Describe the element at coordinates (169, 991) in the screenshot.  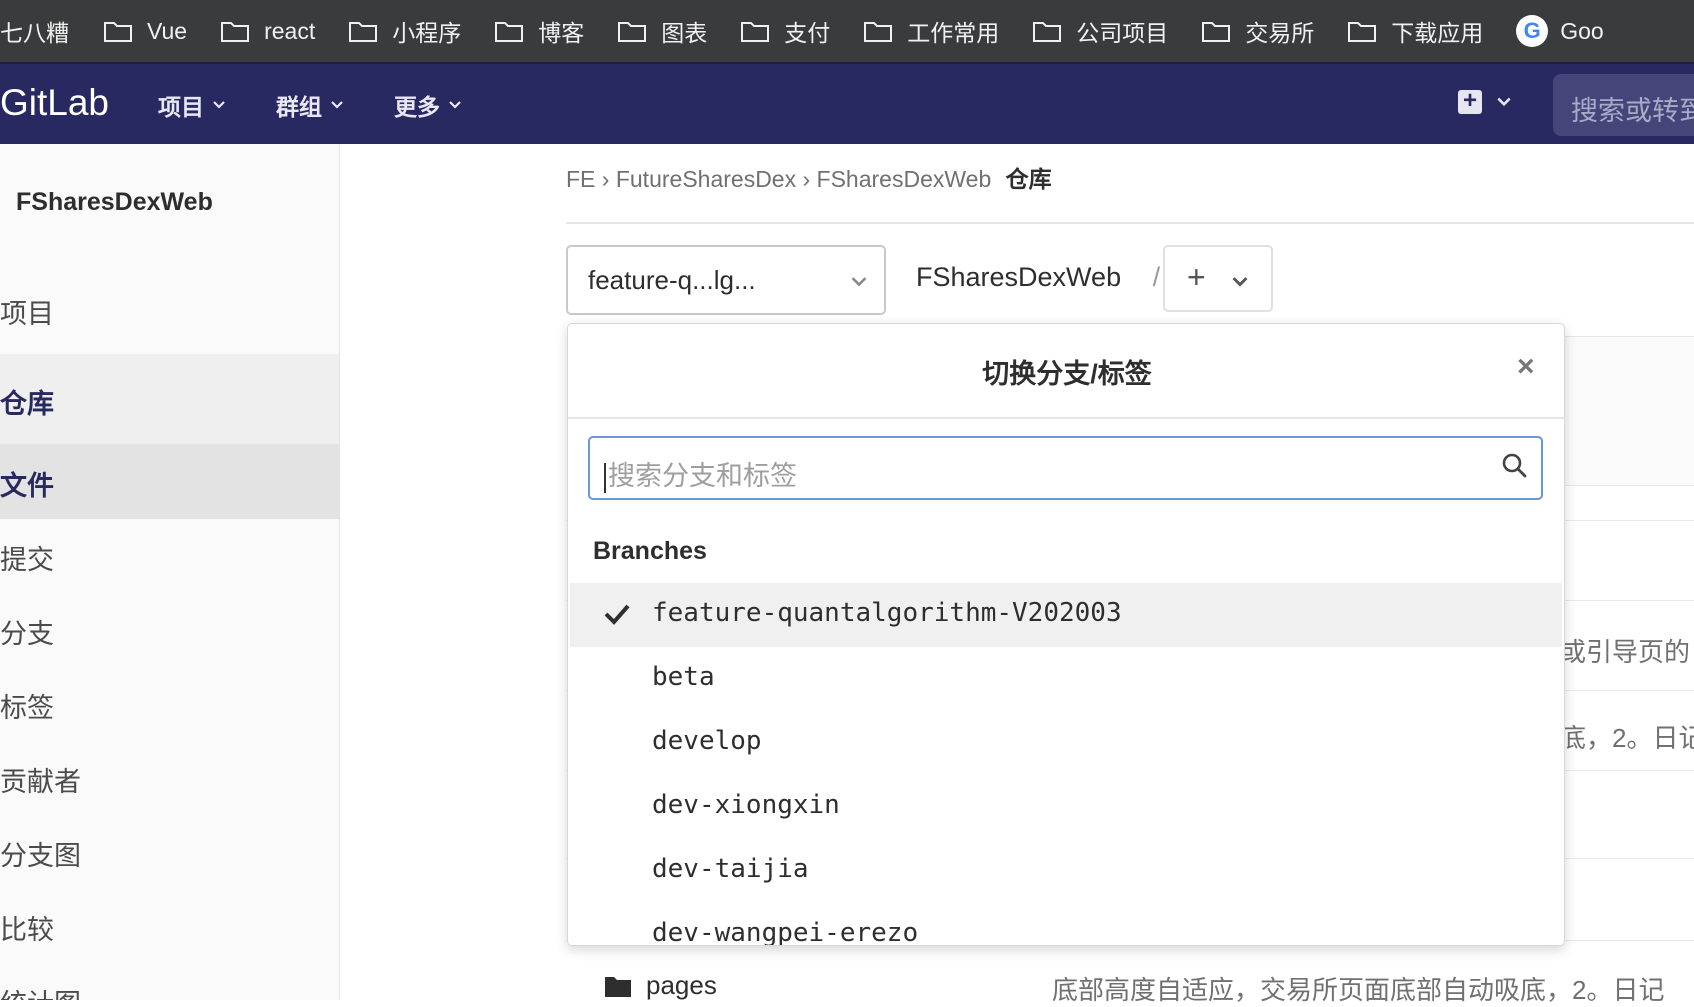
I see `sidebar-item-charts: 统计图` at that location.